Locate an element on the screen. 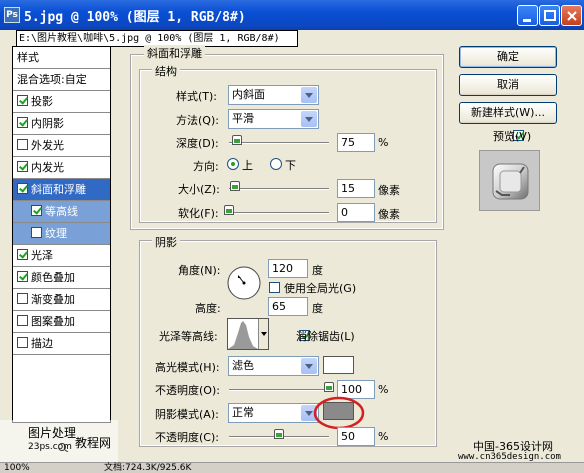  angle-input: 120 is located at coordinates (288, 268).